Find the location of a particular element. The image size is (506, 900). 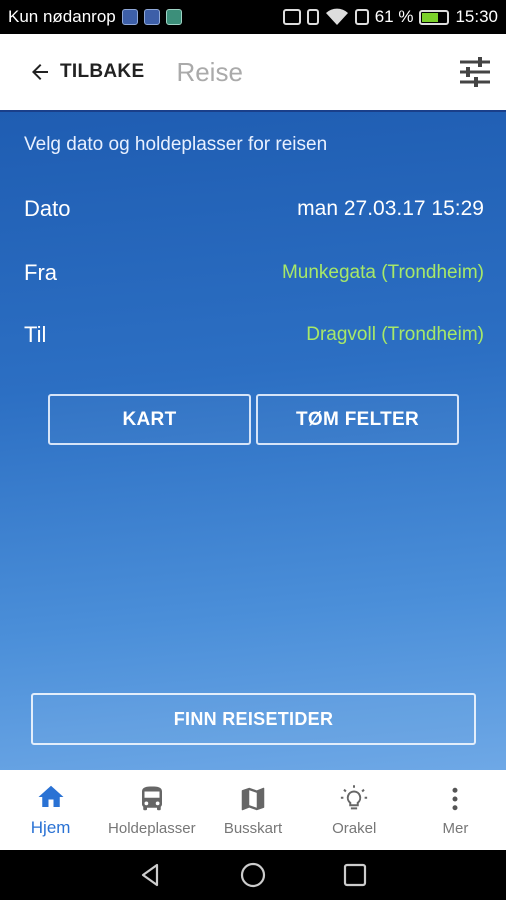

app-bar: TILBAKE Reise is located at coordinates (253, 73).